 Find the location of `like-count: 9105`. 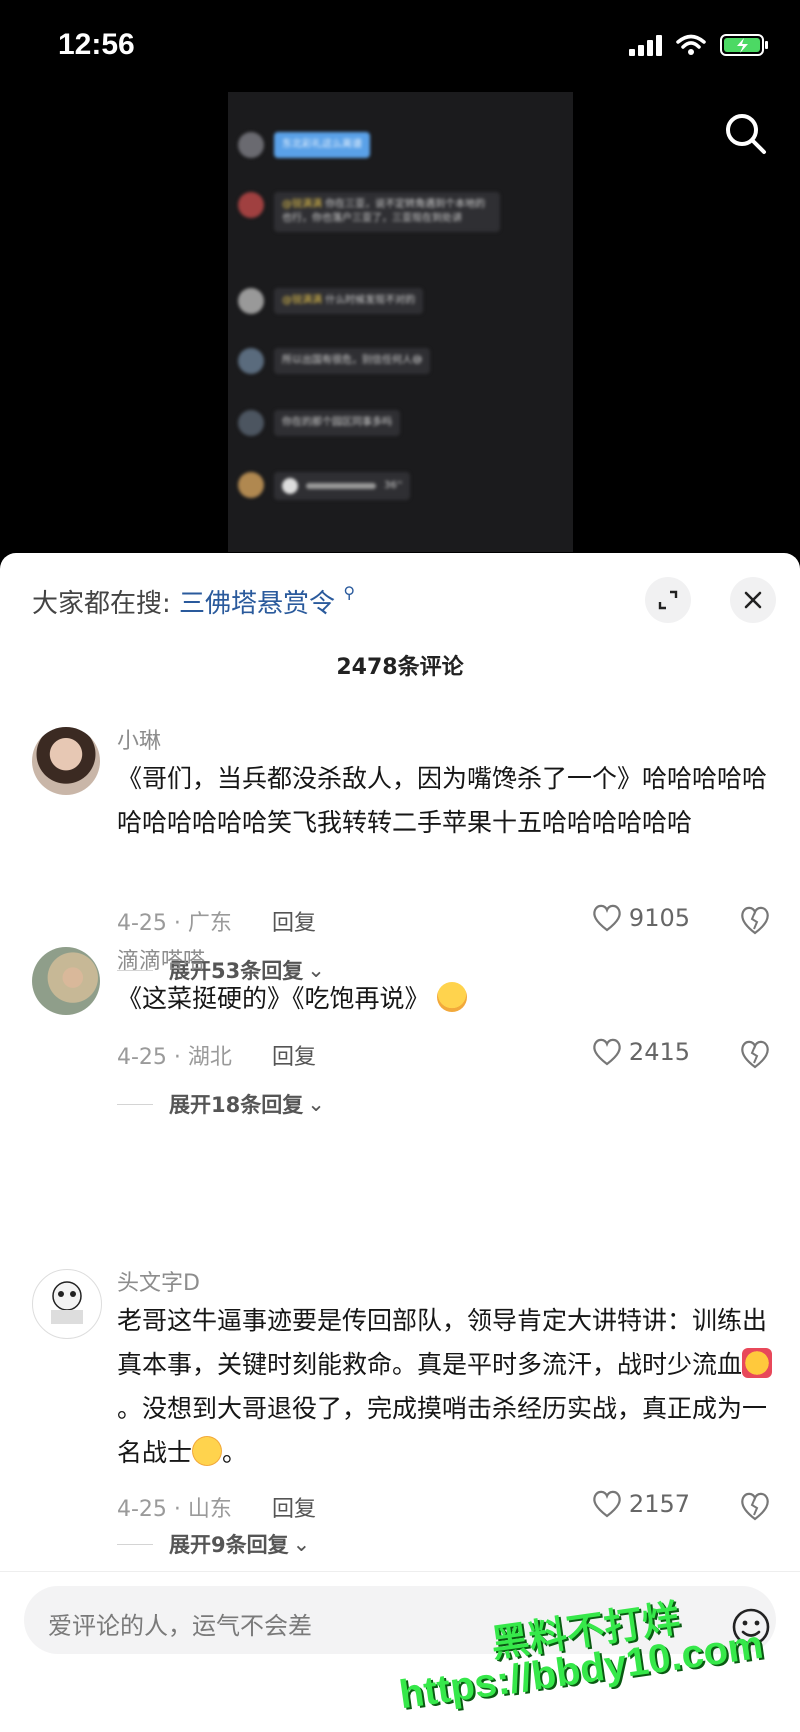

like-count: 9105 is located at coordinates (659, 918).